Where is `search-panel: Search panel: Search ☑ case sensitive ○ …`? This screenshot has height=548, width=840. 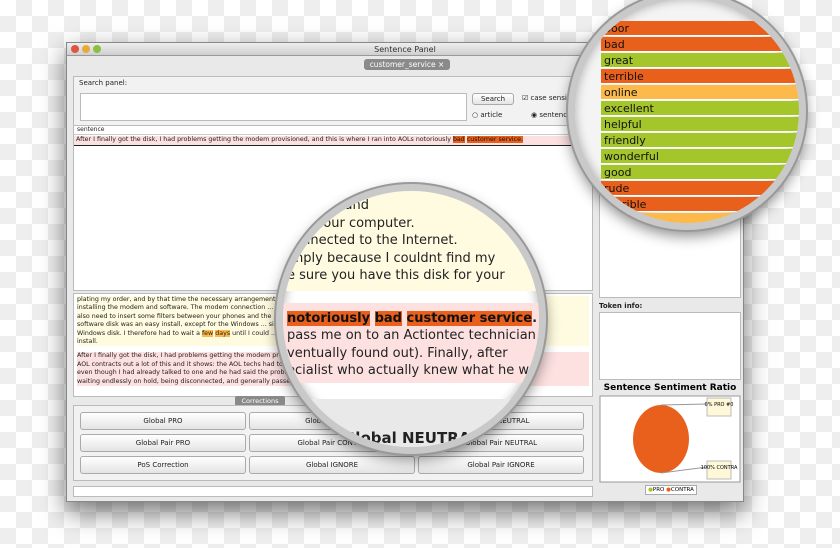 search-panel: Search panel: Search ☑ case sensitive ○ … is located at coordinates (333, 101).